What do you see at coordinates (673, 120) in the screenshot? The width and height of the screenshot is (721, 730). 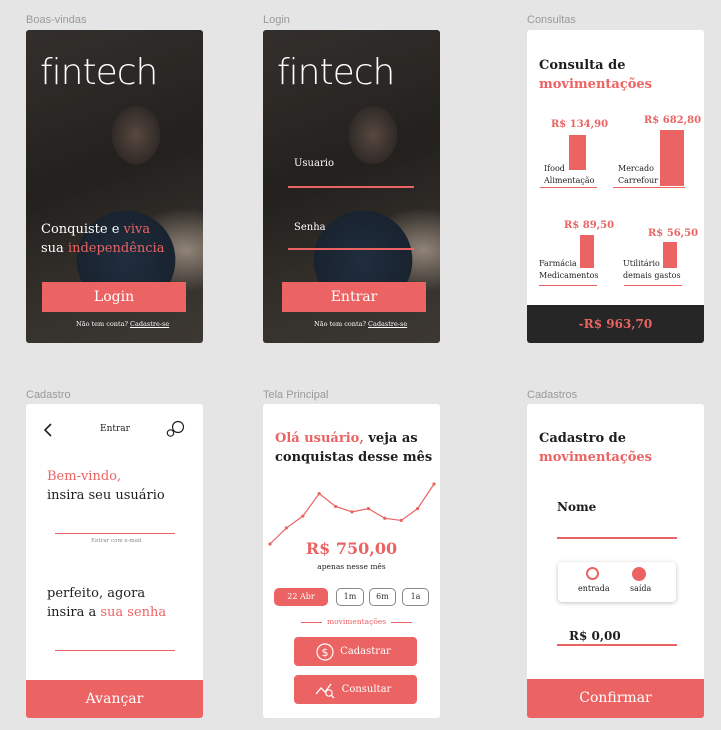 I see `item-value: R$ 682,80` at bounding box center [673, 120].